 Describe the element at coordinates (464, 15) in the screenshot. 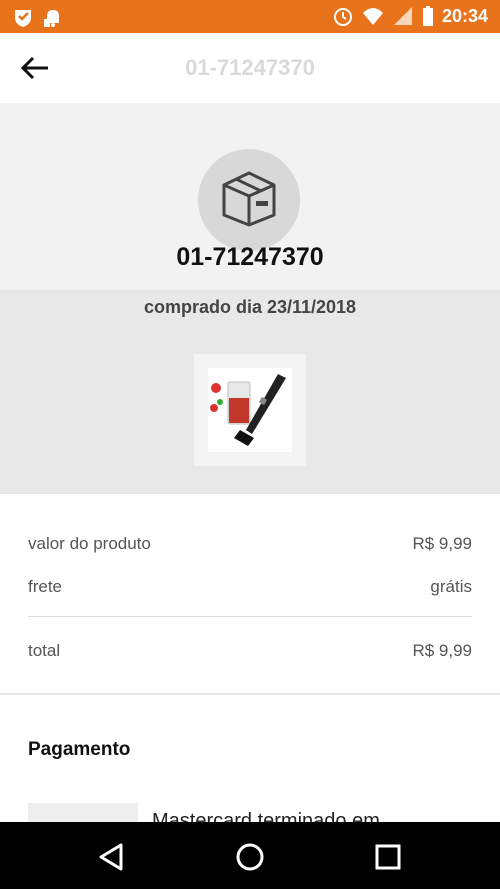

I see `status-time: 20:34` at that location.